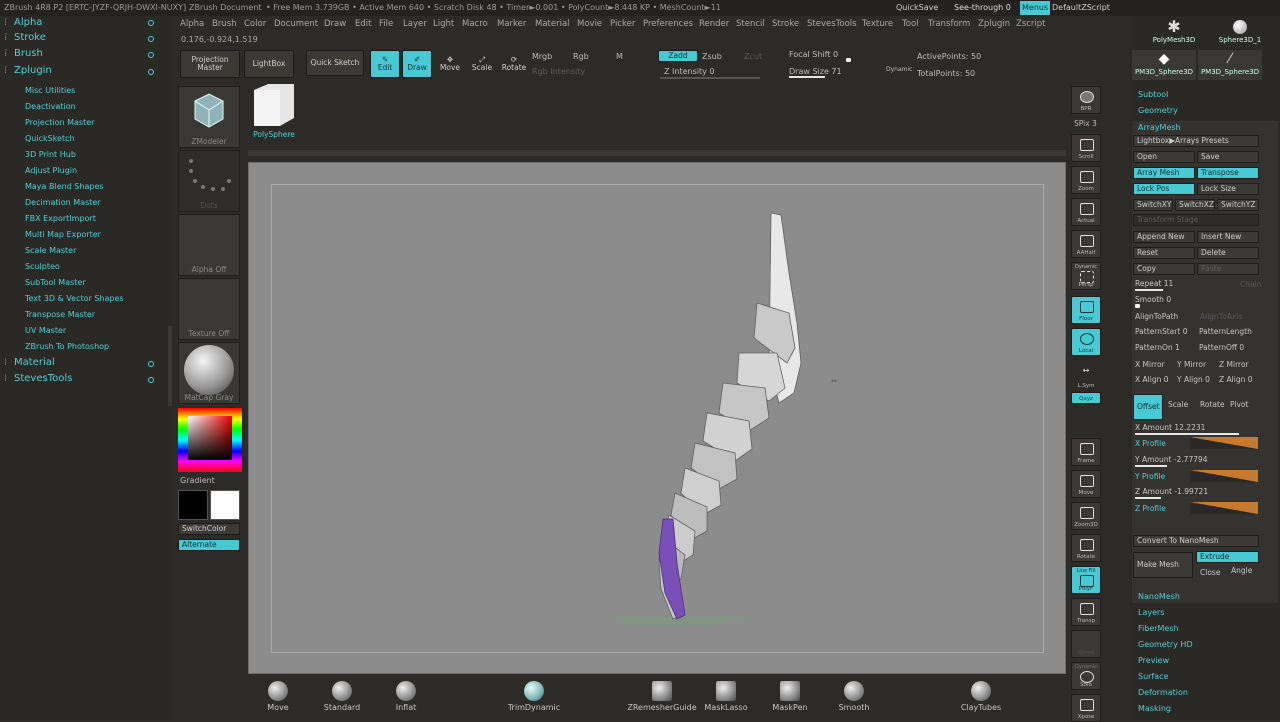  Describe the element at coordinates (224, 24) in the screenshot. I see `menu-brush: Brush` at that location.